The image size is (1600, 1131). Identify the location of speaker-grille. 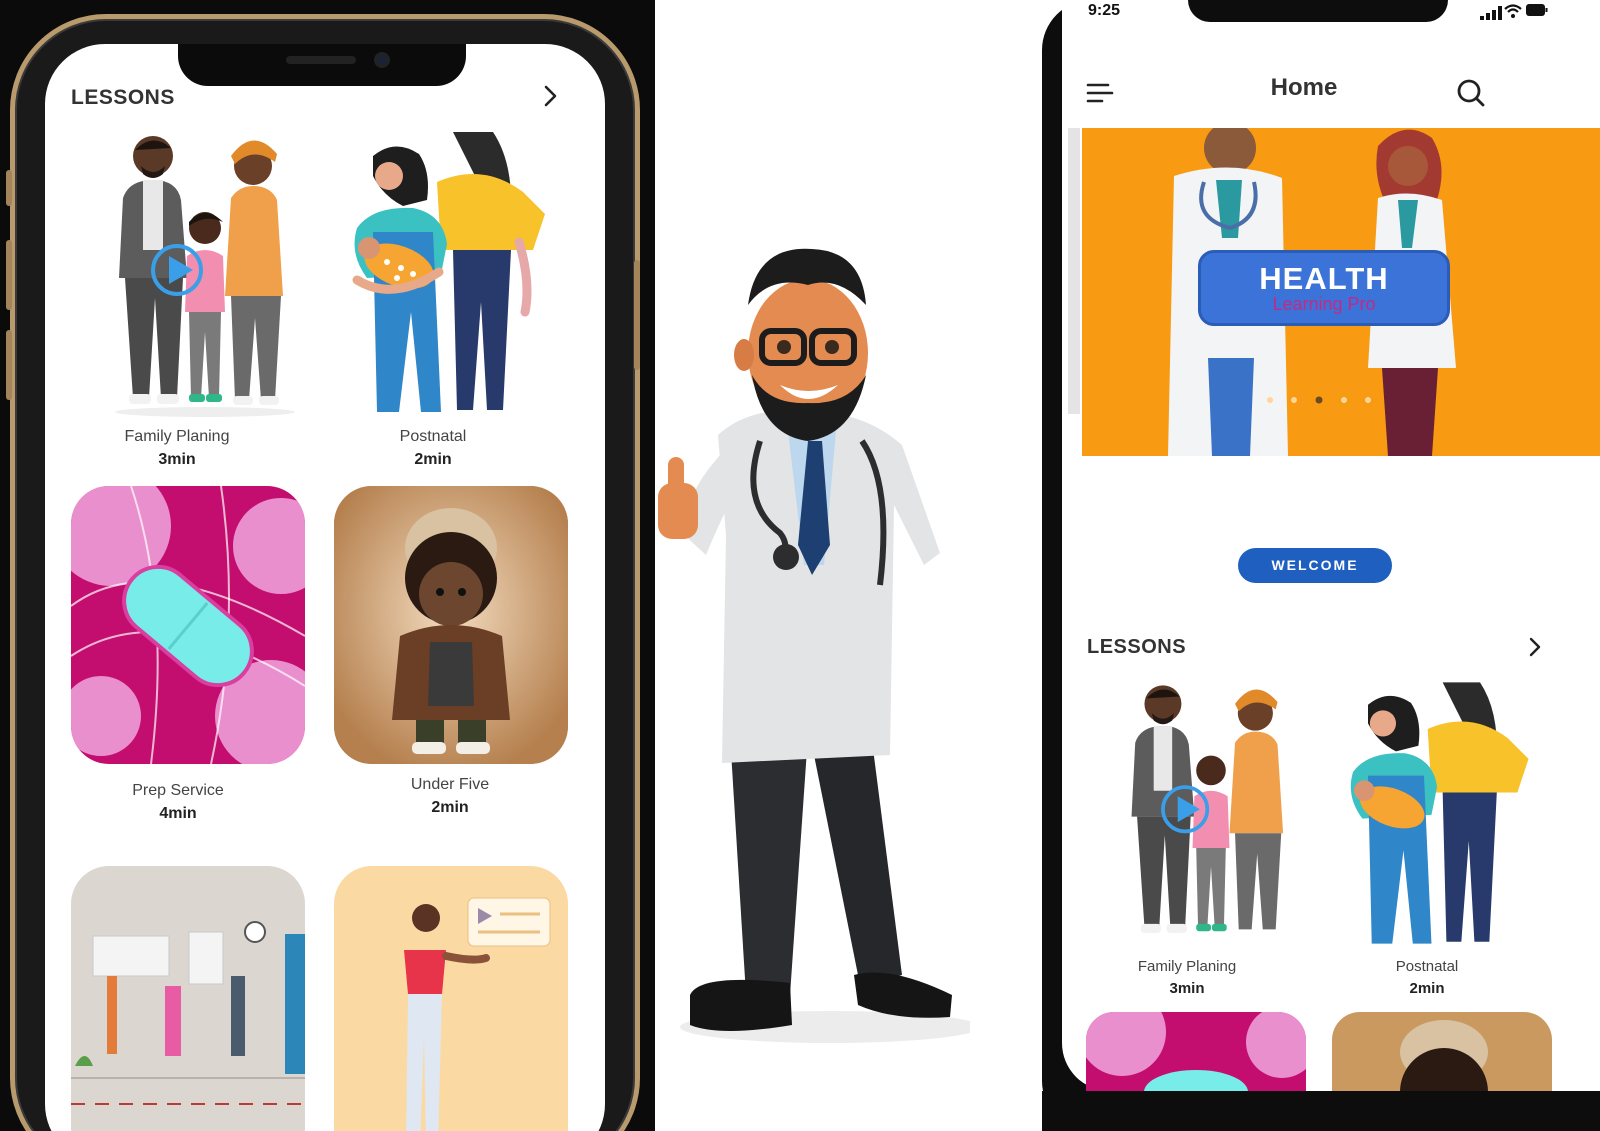
(321, 60).